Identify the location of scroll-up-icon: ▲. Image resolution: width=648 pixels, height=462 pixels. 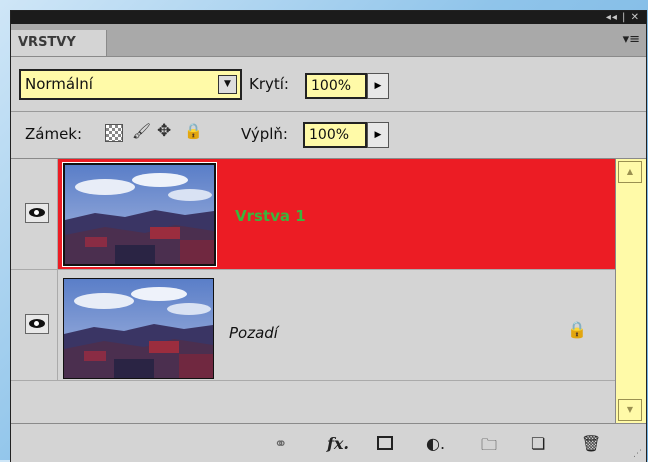
(630, 172).